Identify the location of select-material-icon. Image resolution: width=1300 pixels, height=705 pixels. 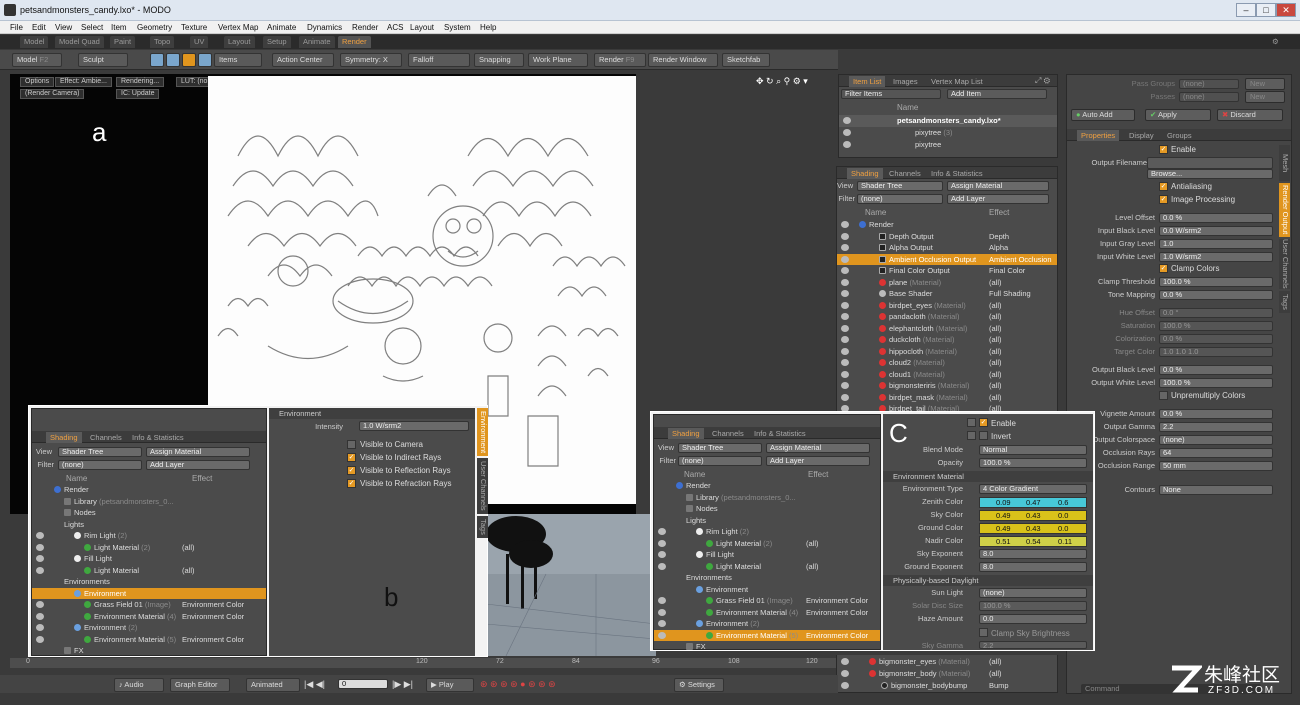
(205, 60).